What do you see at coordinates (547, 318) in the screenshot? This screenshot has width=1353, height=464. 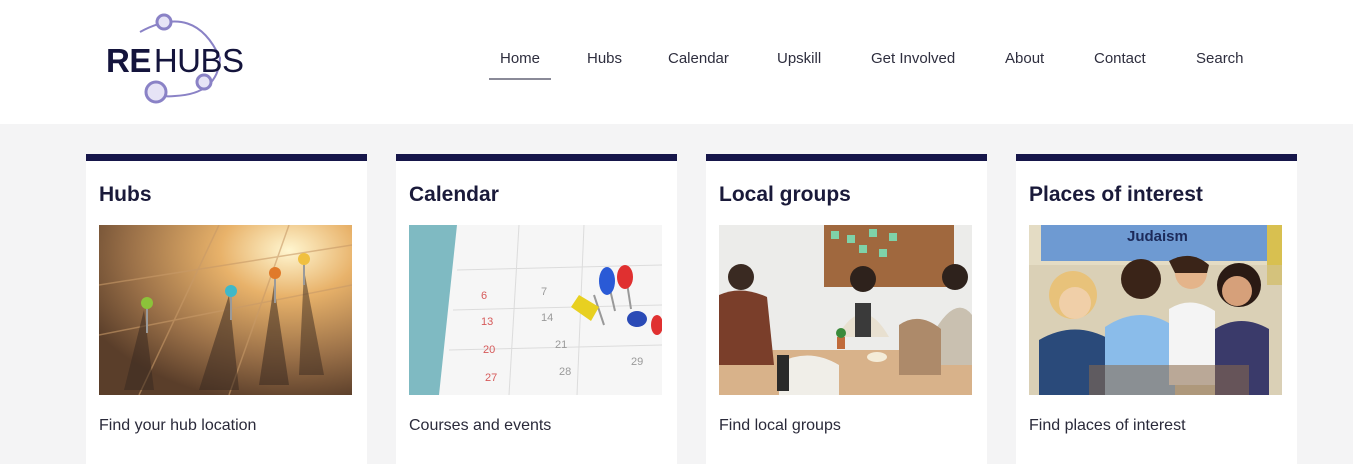 I see `calendar-number: 14` at bounding box center [547, 318].